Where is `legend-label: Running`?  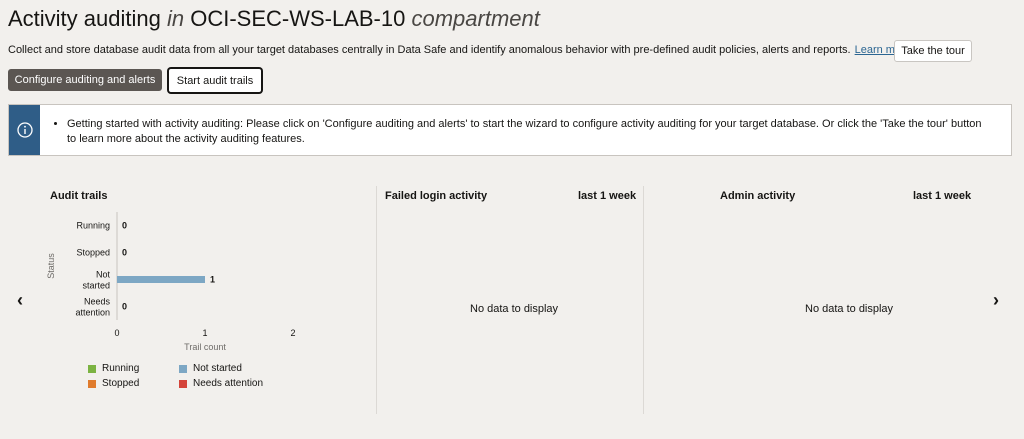
legend-label: Running is located at coordinates (121, 368).